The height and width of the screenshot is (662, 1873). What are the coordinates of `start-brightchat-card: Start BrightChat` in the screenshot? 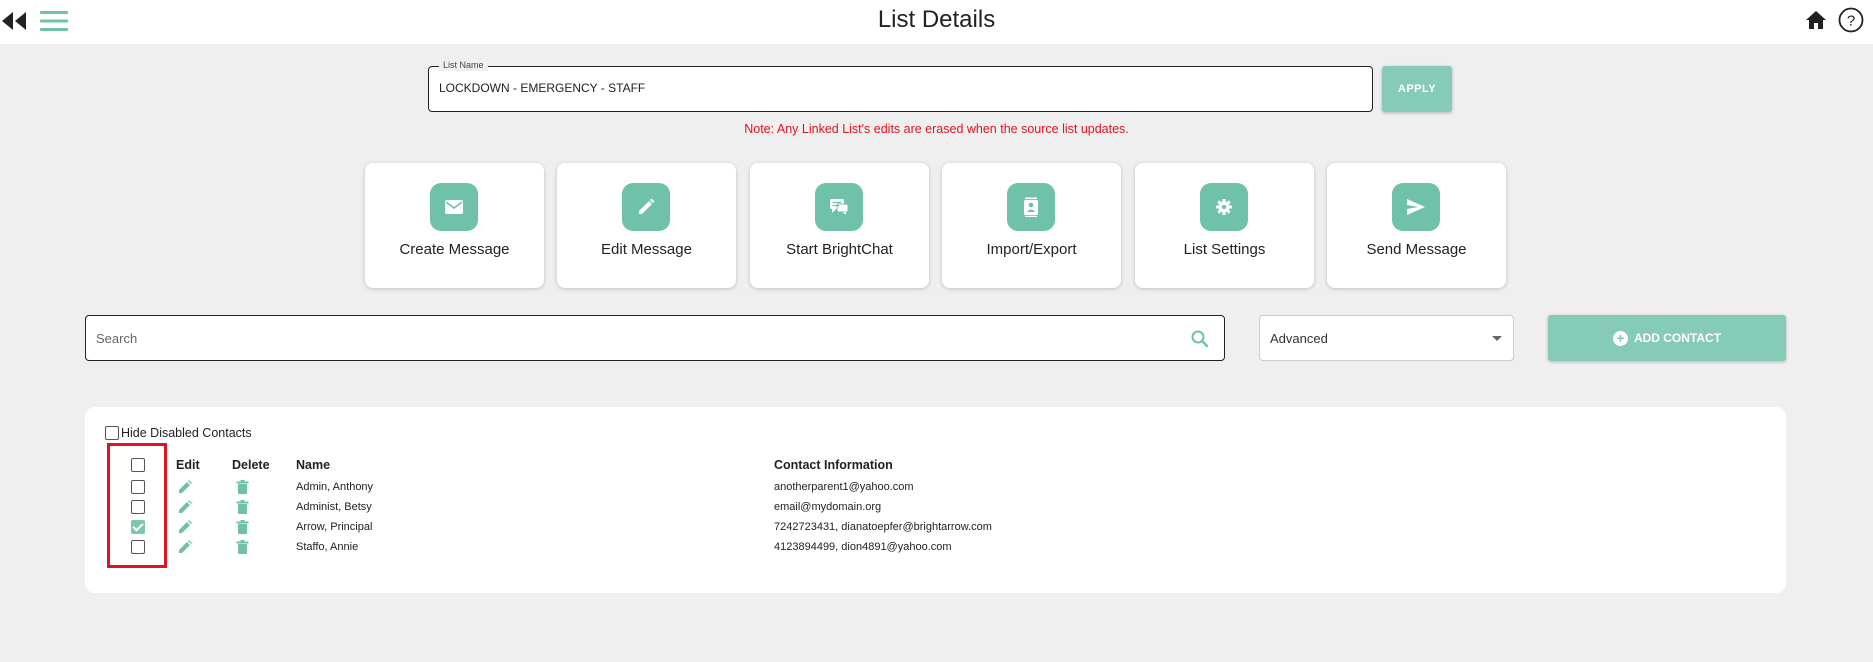 It's located at (839, 225).